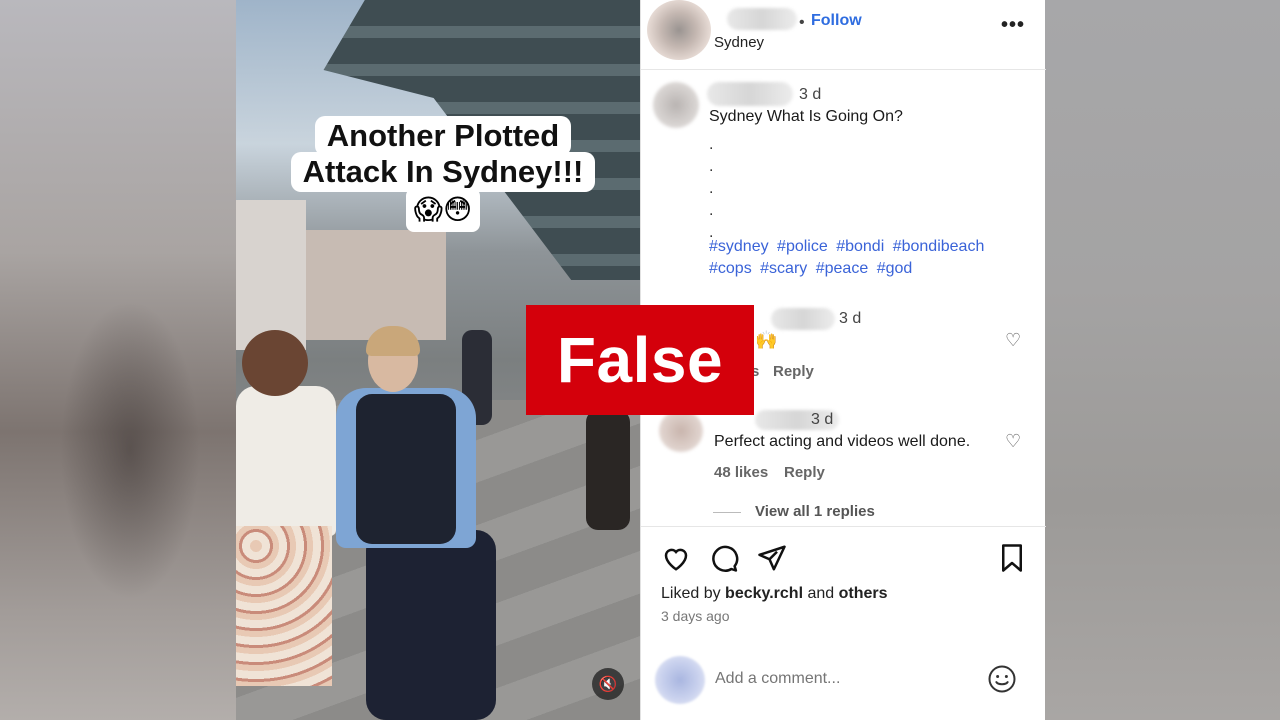 Image resolution: width=1280 pixels, height=720 pixels. What do you see at coordinates (608, 470) in the screenshot?
I see `pedestrian` at bounding box center [608, 470].